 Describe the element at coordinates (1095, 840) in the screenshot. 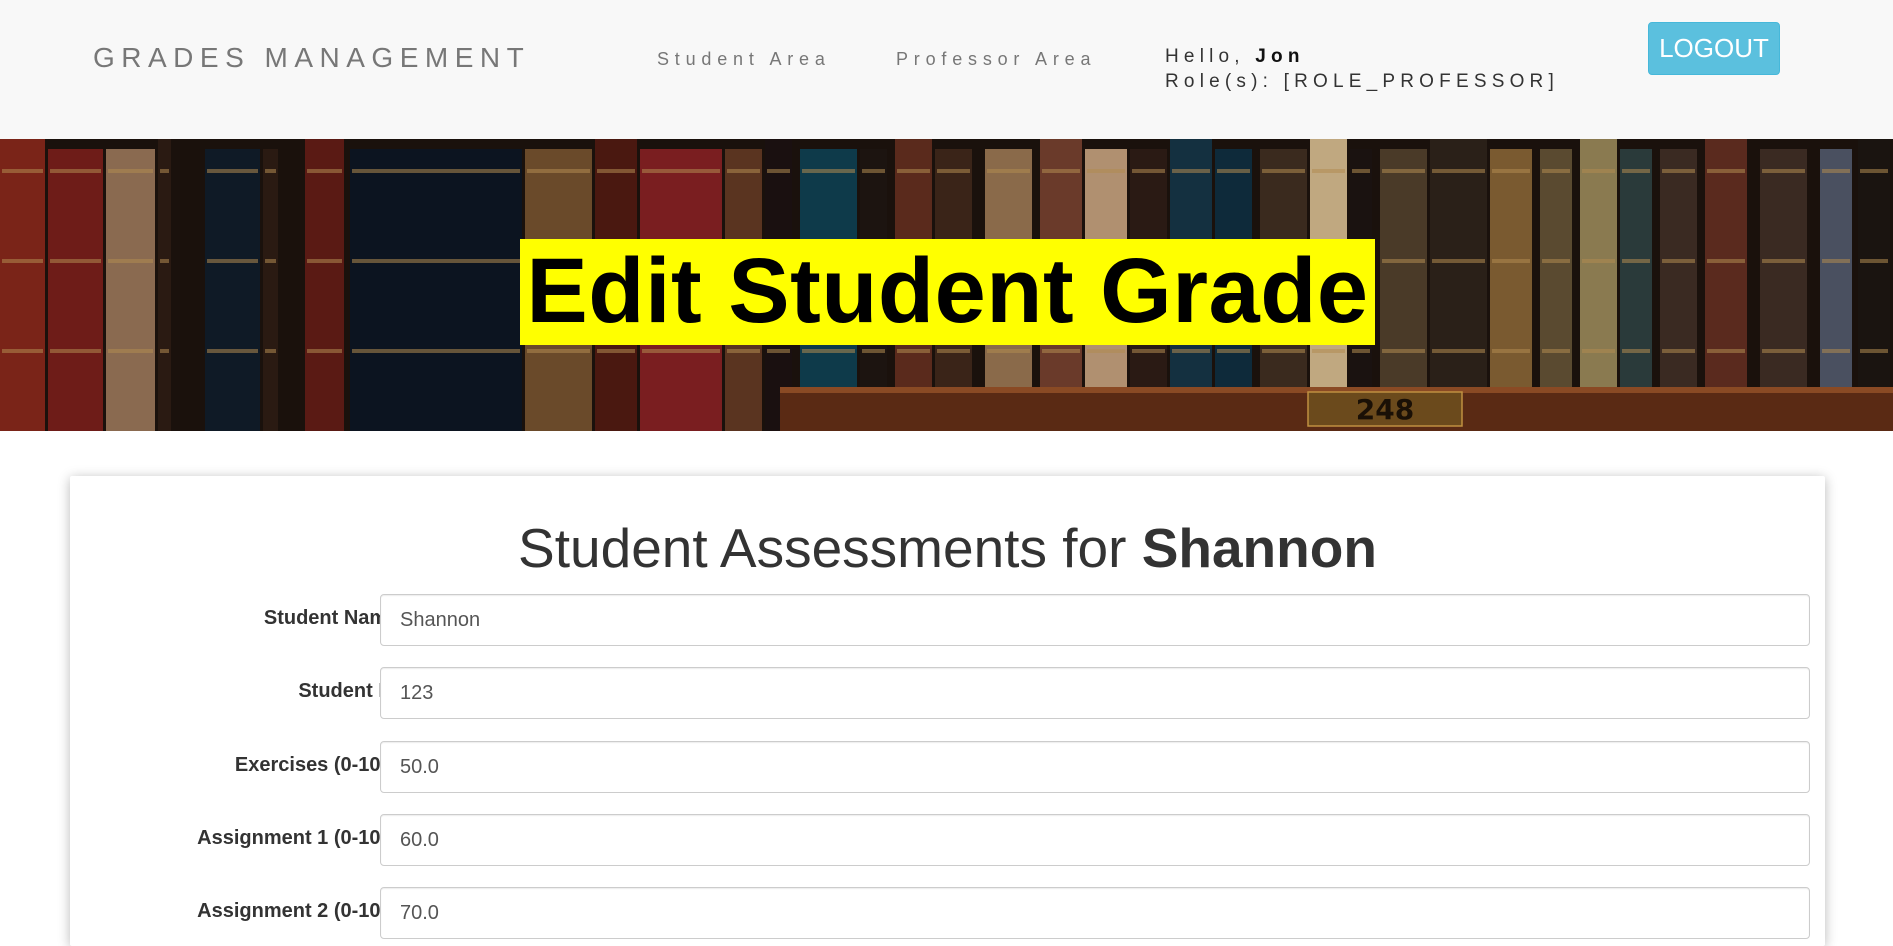

I see `assignment-1-input` at that location.